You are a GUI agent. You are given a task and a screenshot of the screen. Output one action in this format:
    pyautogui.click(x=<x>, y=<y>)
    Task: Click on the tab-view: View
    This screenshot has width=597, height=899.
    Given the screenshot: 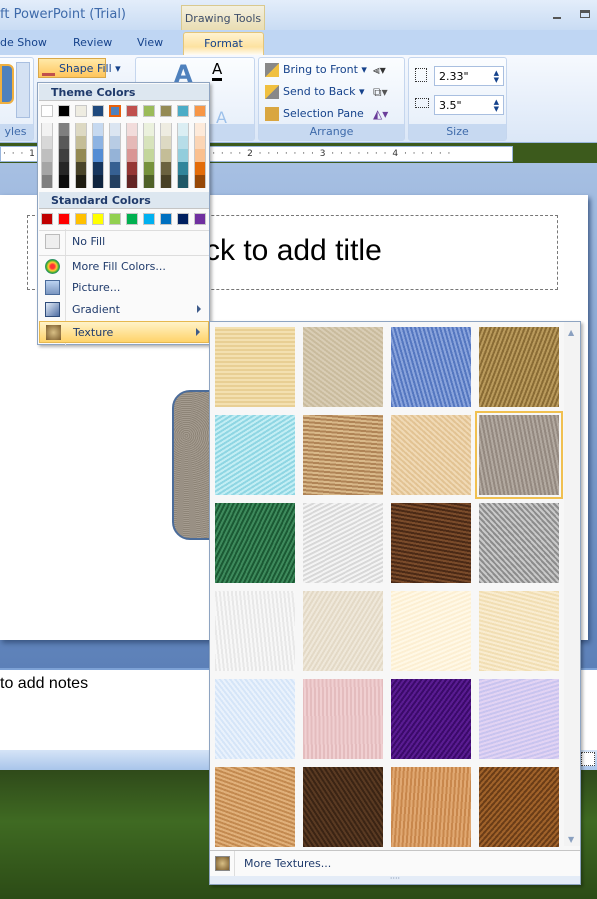 What is the action you would take?
    pyautogui.click(x=150, y=42)
    